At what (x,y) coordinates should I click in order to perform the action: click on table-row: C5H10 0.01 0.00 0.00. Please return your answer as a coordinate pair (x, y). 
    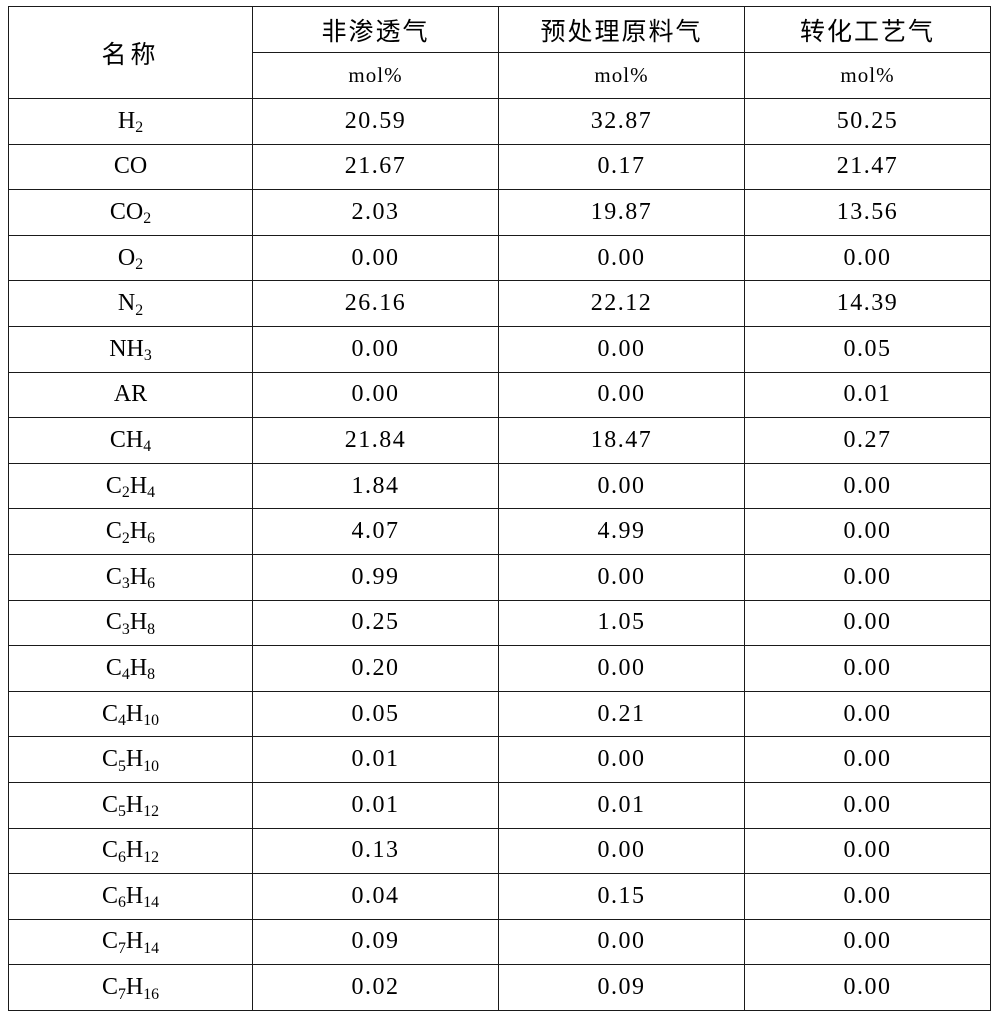
    Looking at the image, I should click on (499, 759).